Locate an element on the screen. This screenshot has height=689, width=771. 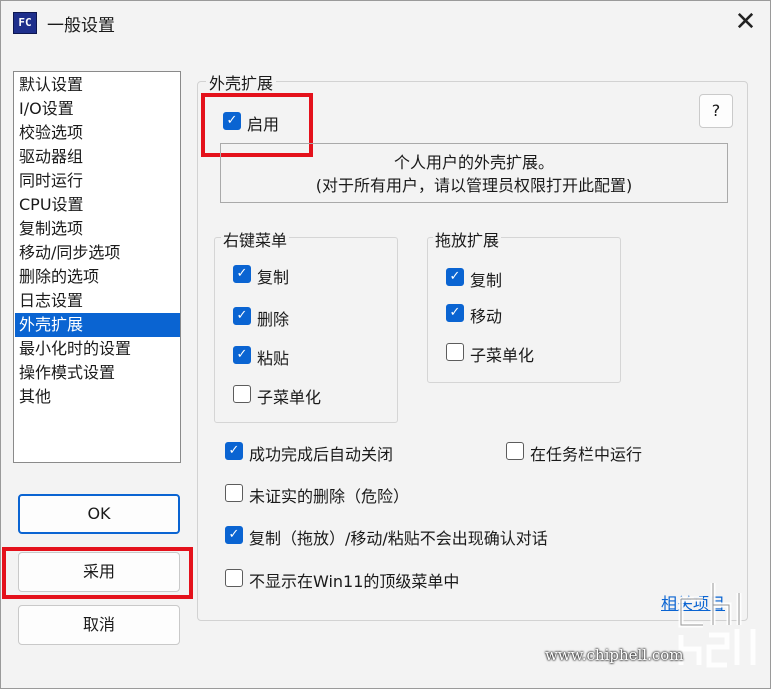
enable-checkbox: ✓ 启用 is located at coordinates (251, 123).